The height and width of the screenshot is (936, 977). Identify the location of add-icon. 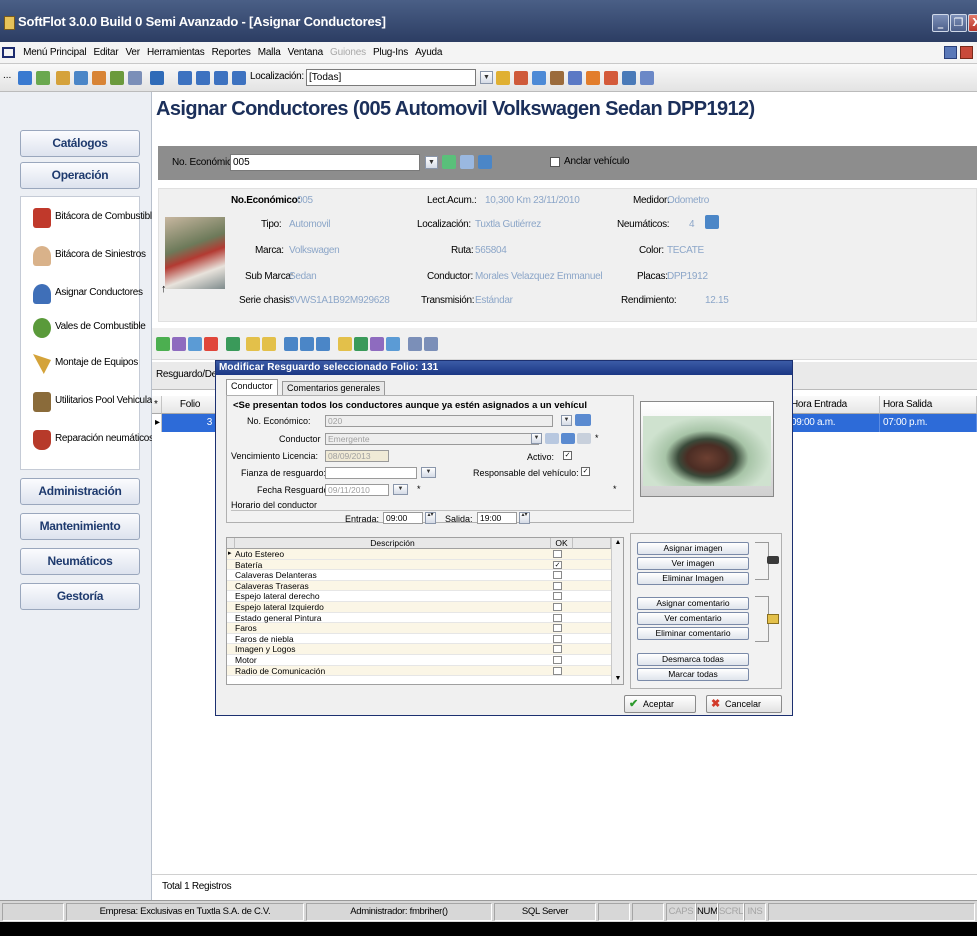
(163, 344).